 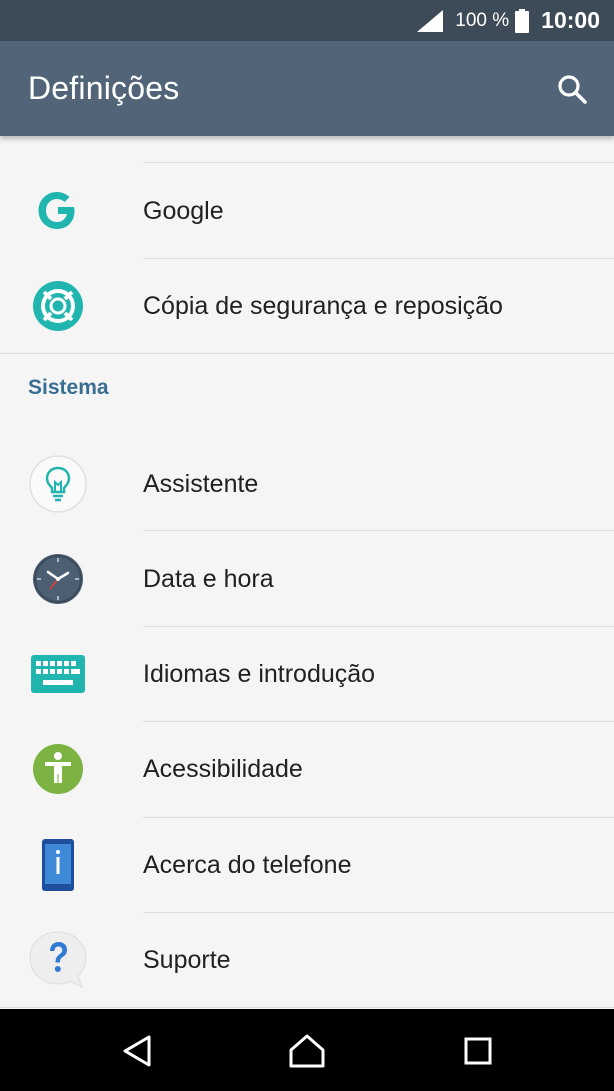 What do you see at coordinates (58, 579) in the screenshot?
I see `clock-icon` at bounding box center [58, 579].